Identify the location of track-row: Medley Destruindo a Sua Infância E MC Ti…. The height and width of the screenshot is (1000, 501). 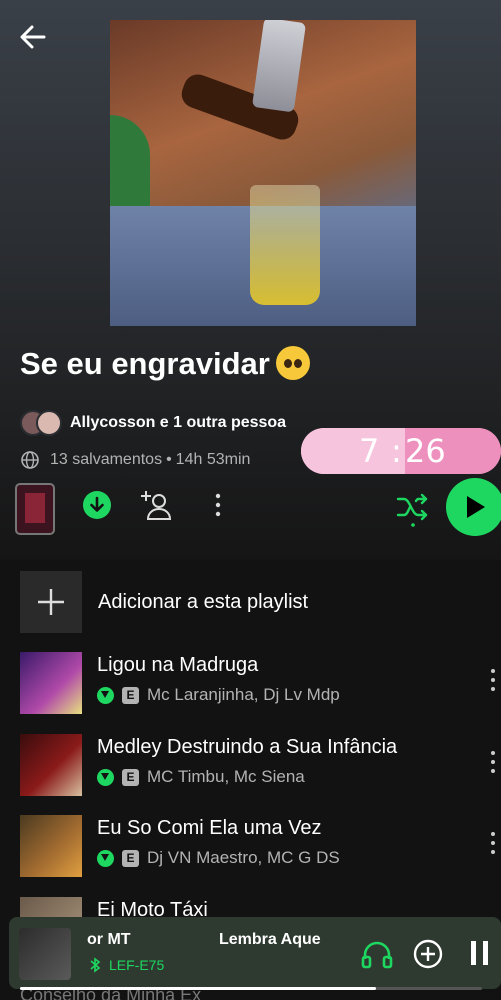
(260, 765).